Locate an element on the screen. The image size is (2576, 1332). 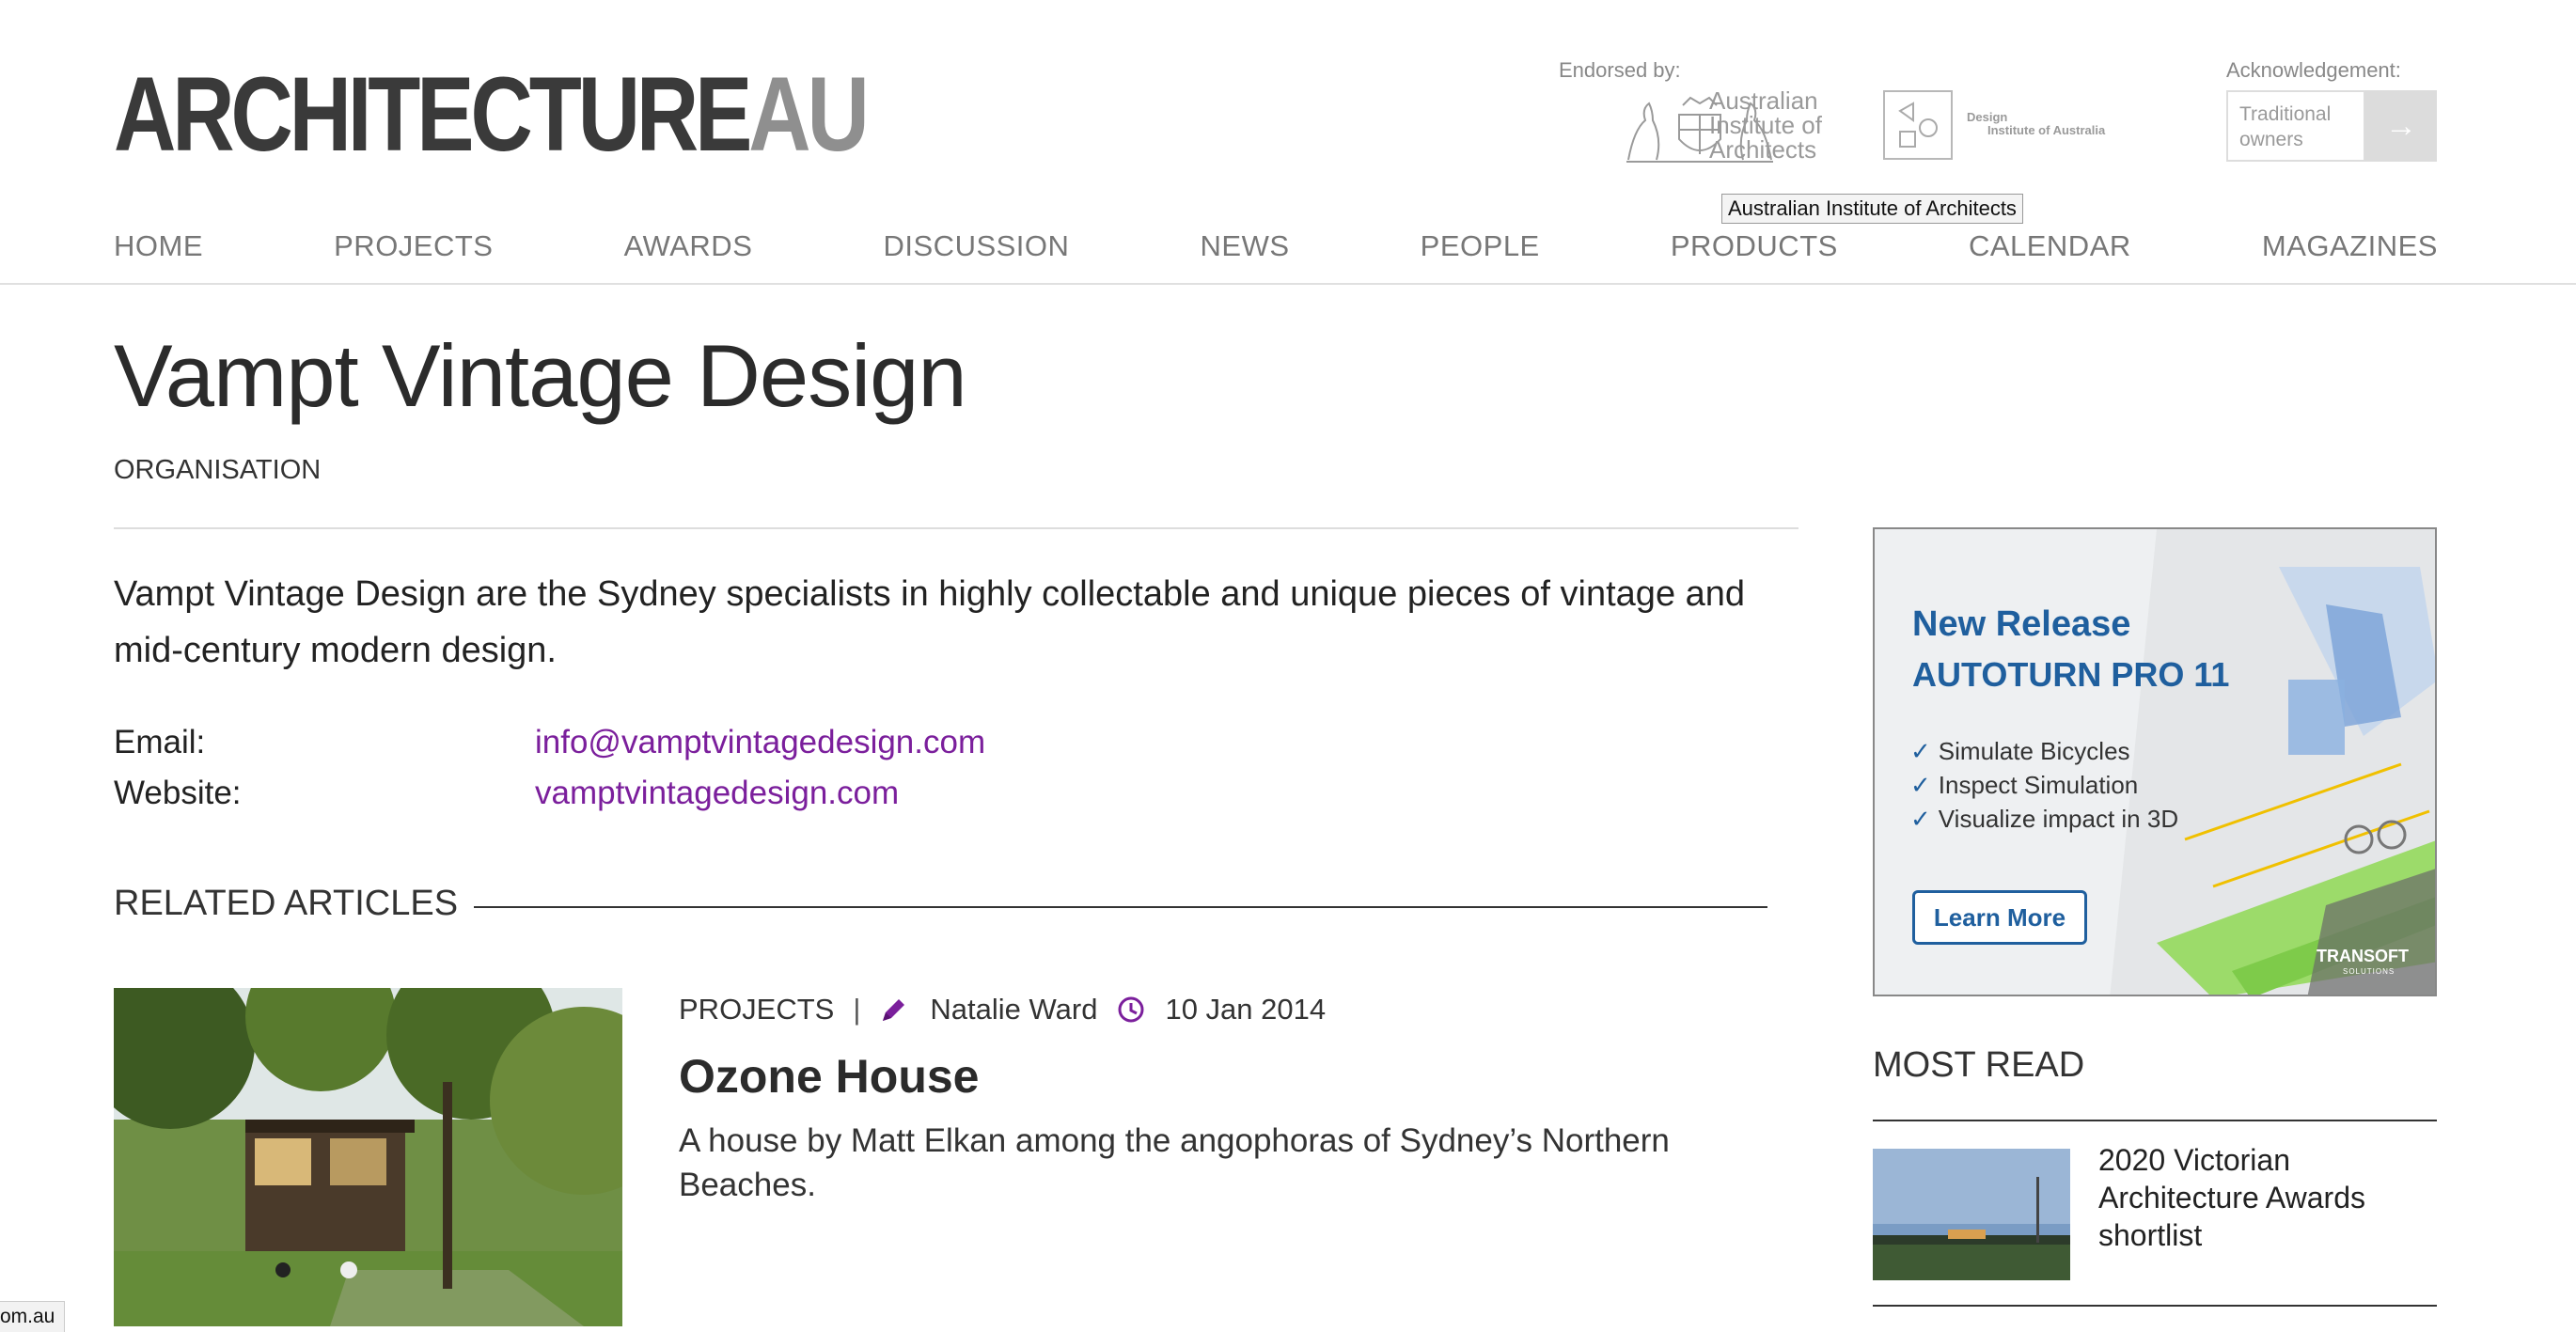
ad-bullet: ✓ Simulate Bicycles is located at coordinates (2020, 751).